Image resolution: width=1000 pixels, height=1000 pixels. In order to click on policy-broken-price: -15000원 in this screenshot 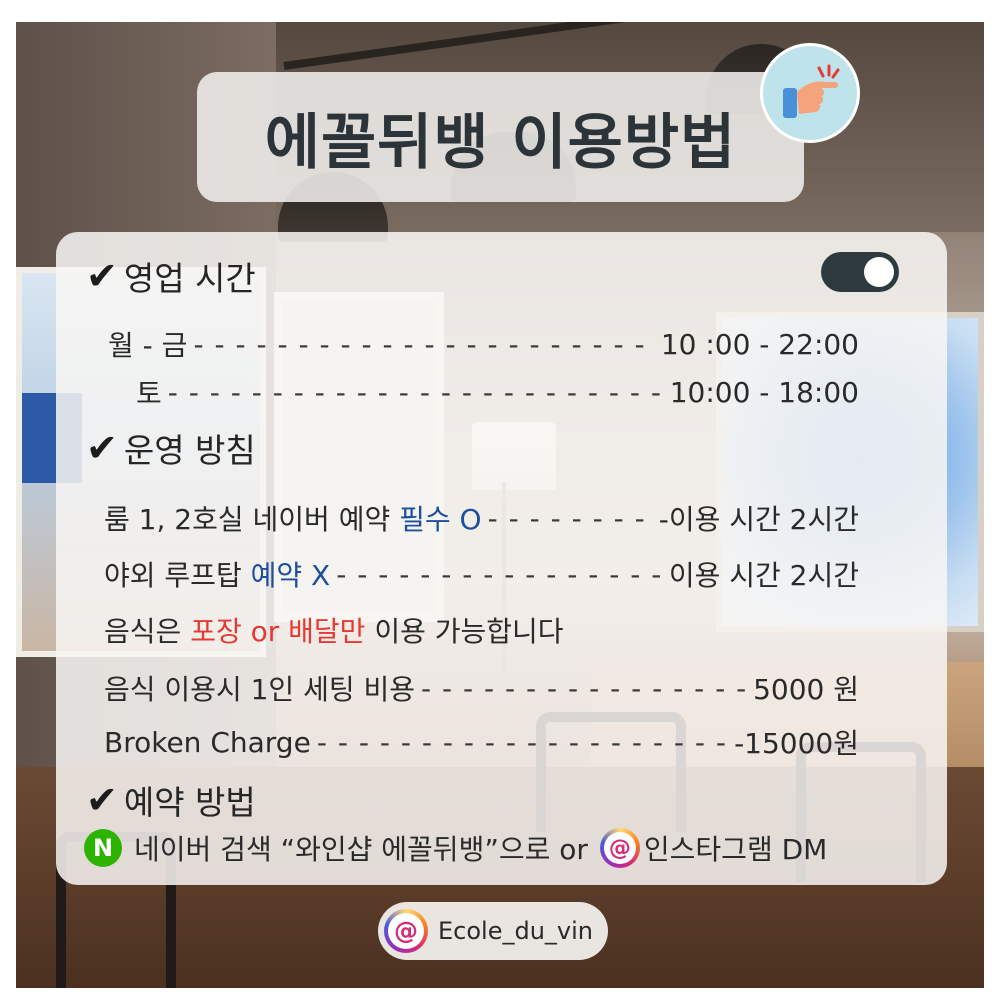, I will do `click(796, 743)`.